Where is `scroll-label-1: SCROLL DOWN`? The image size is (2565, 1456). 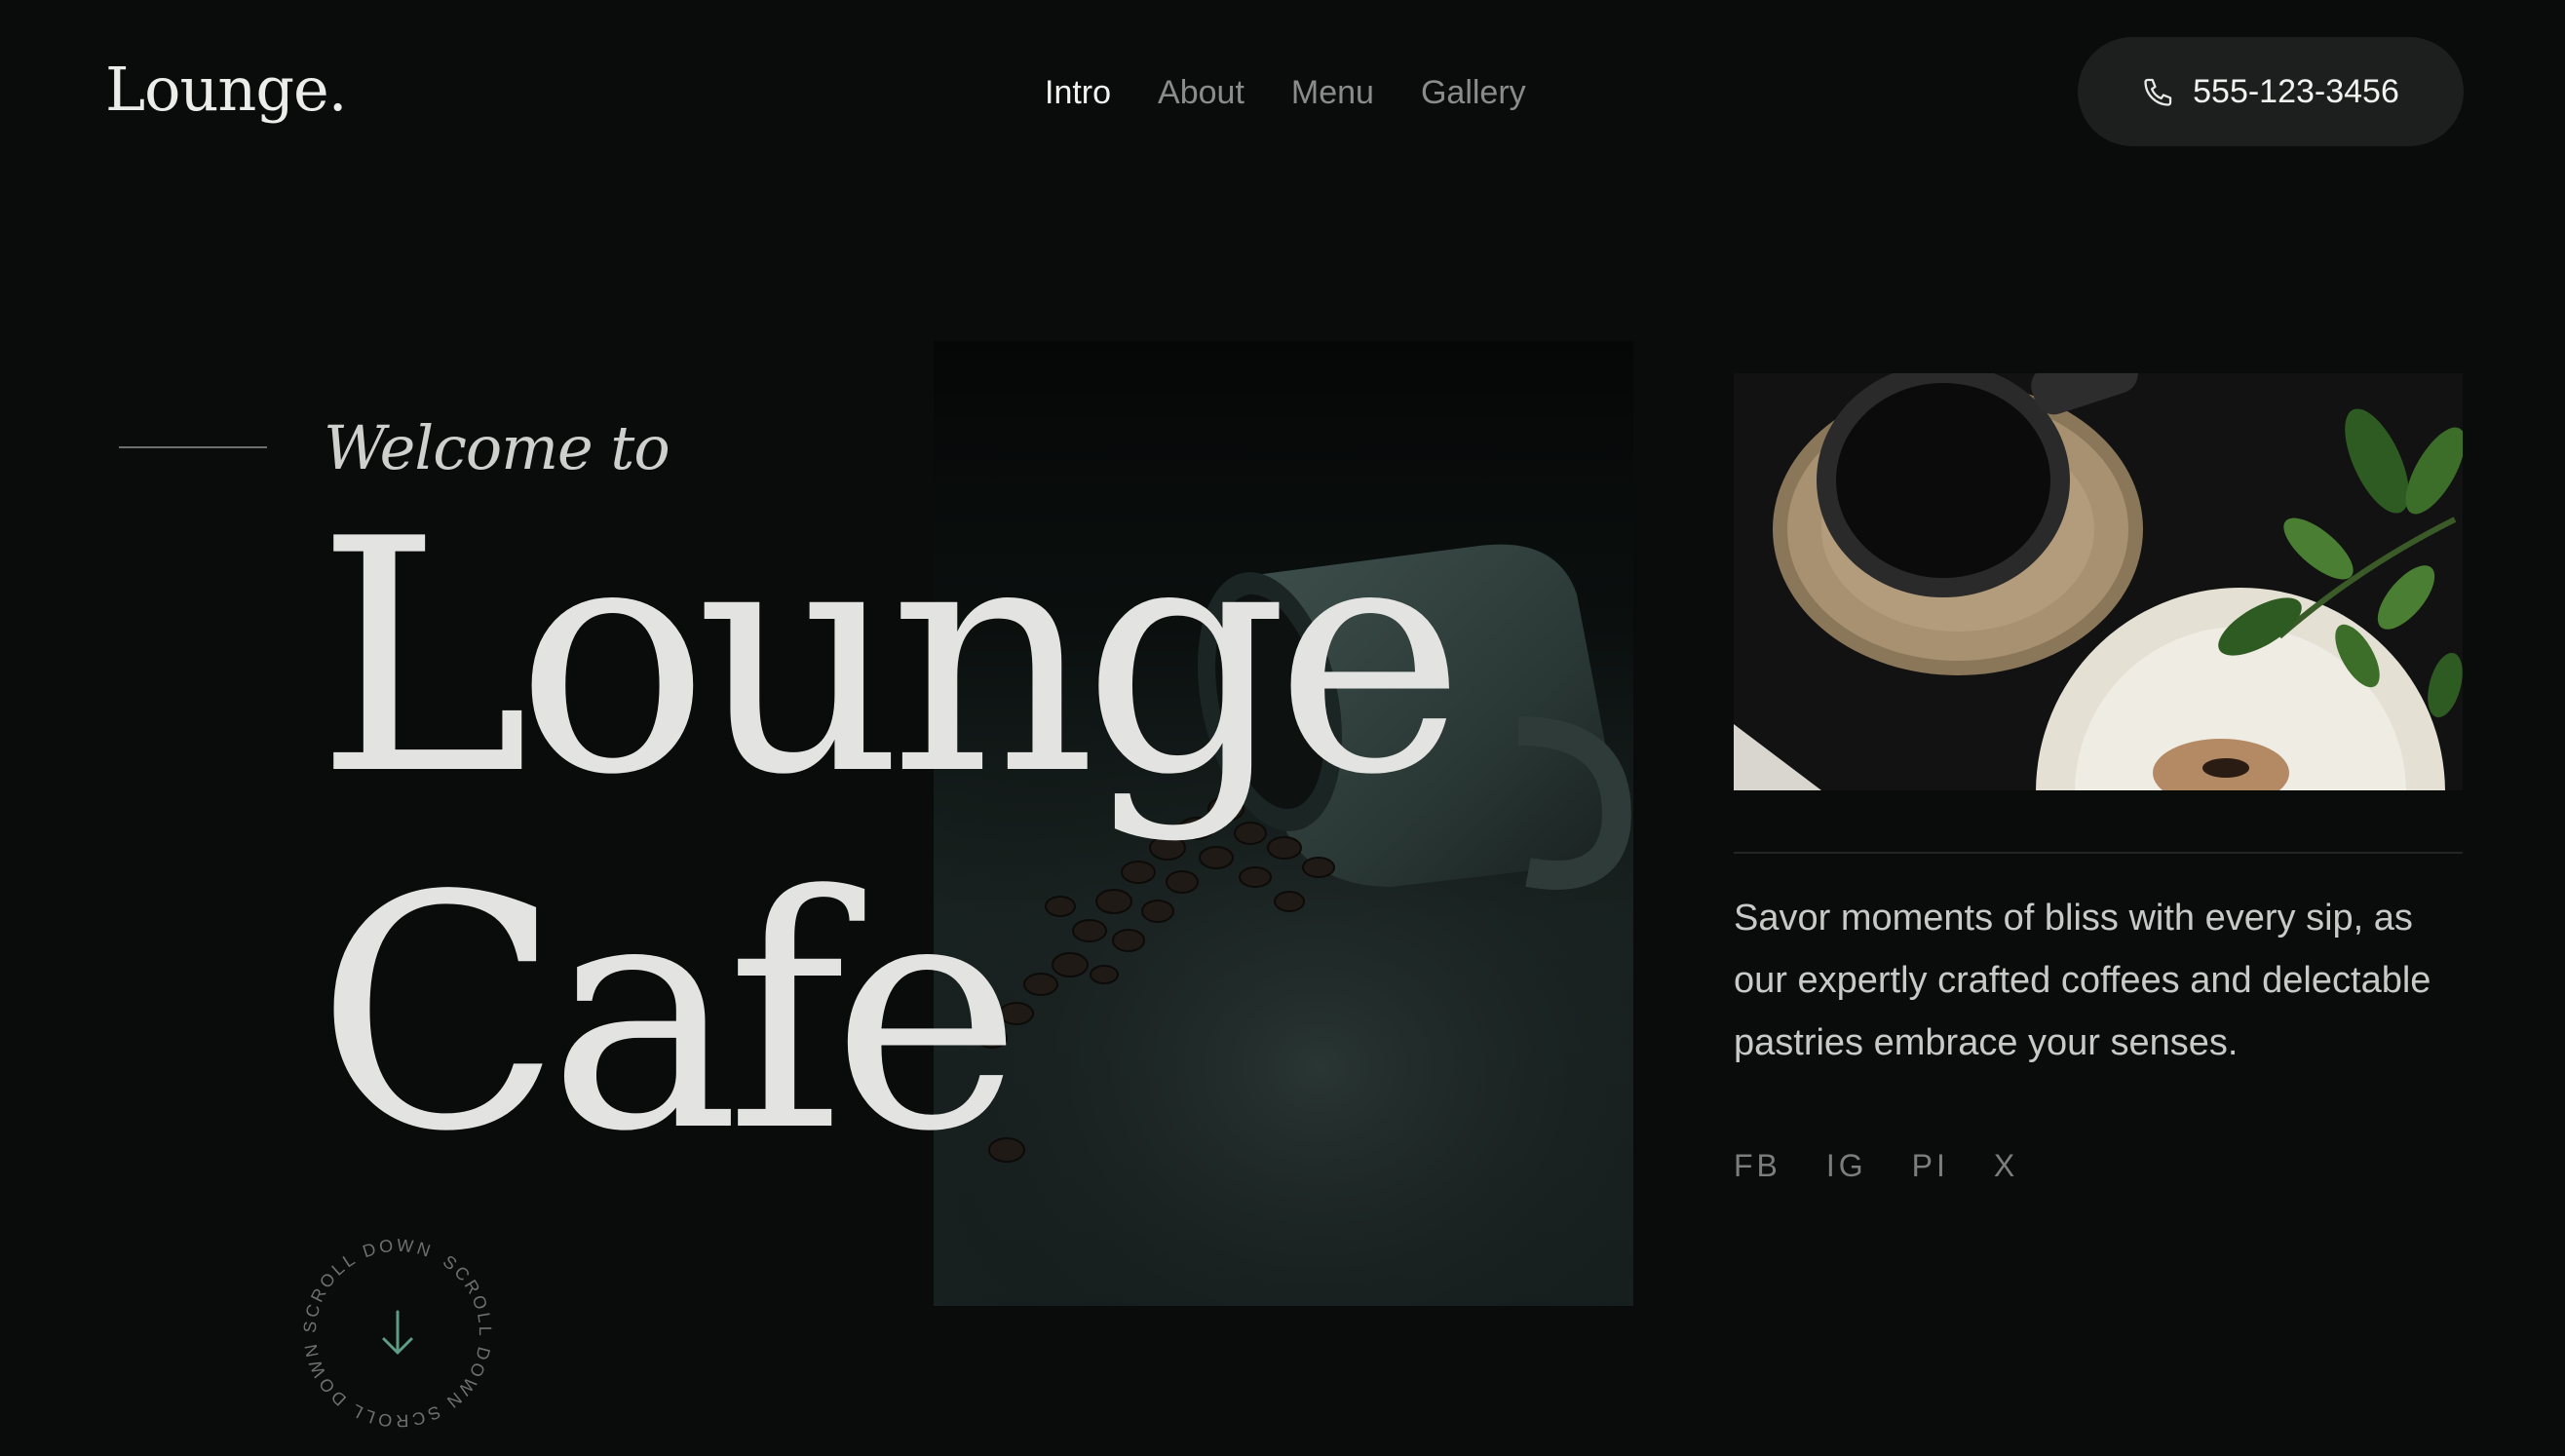
scroll-label-1: SCROLL DOWN is located at coordinates (366, 1285).